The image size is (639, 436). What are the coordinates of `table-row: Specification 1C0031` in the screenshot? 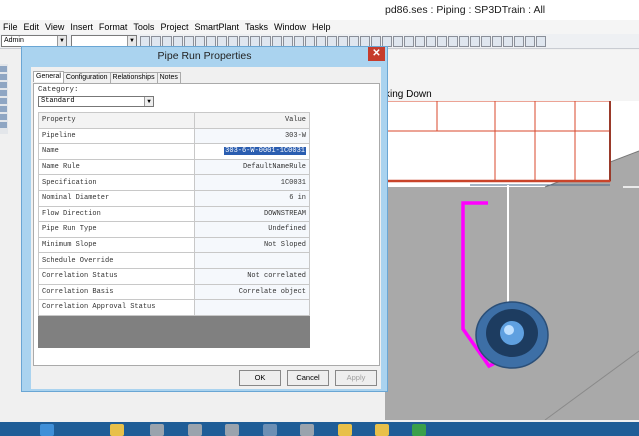 It's located at (174, 182).